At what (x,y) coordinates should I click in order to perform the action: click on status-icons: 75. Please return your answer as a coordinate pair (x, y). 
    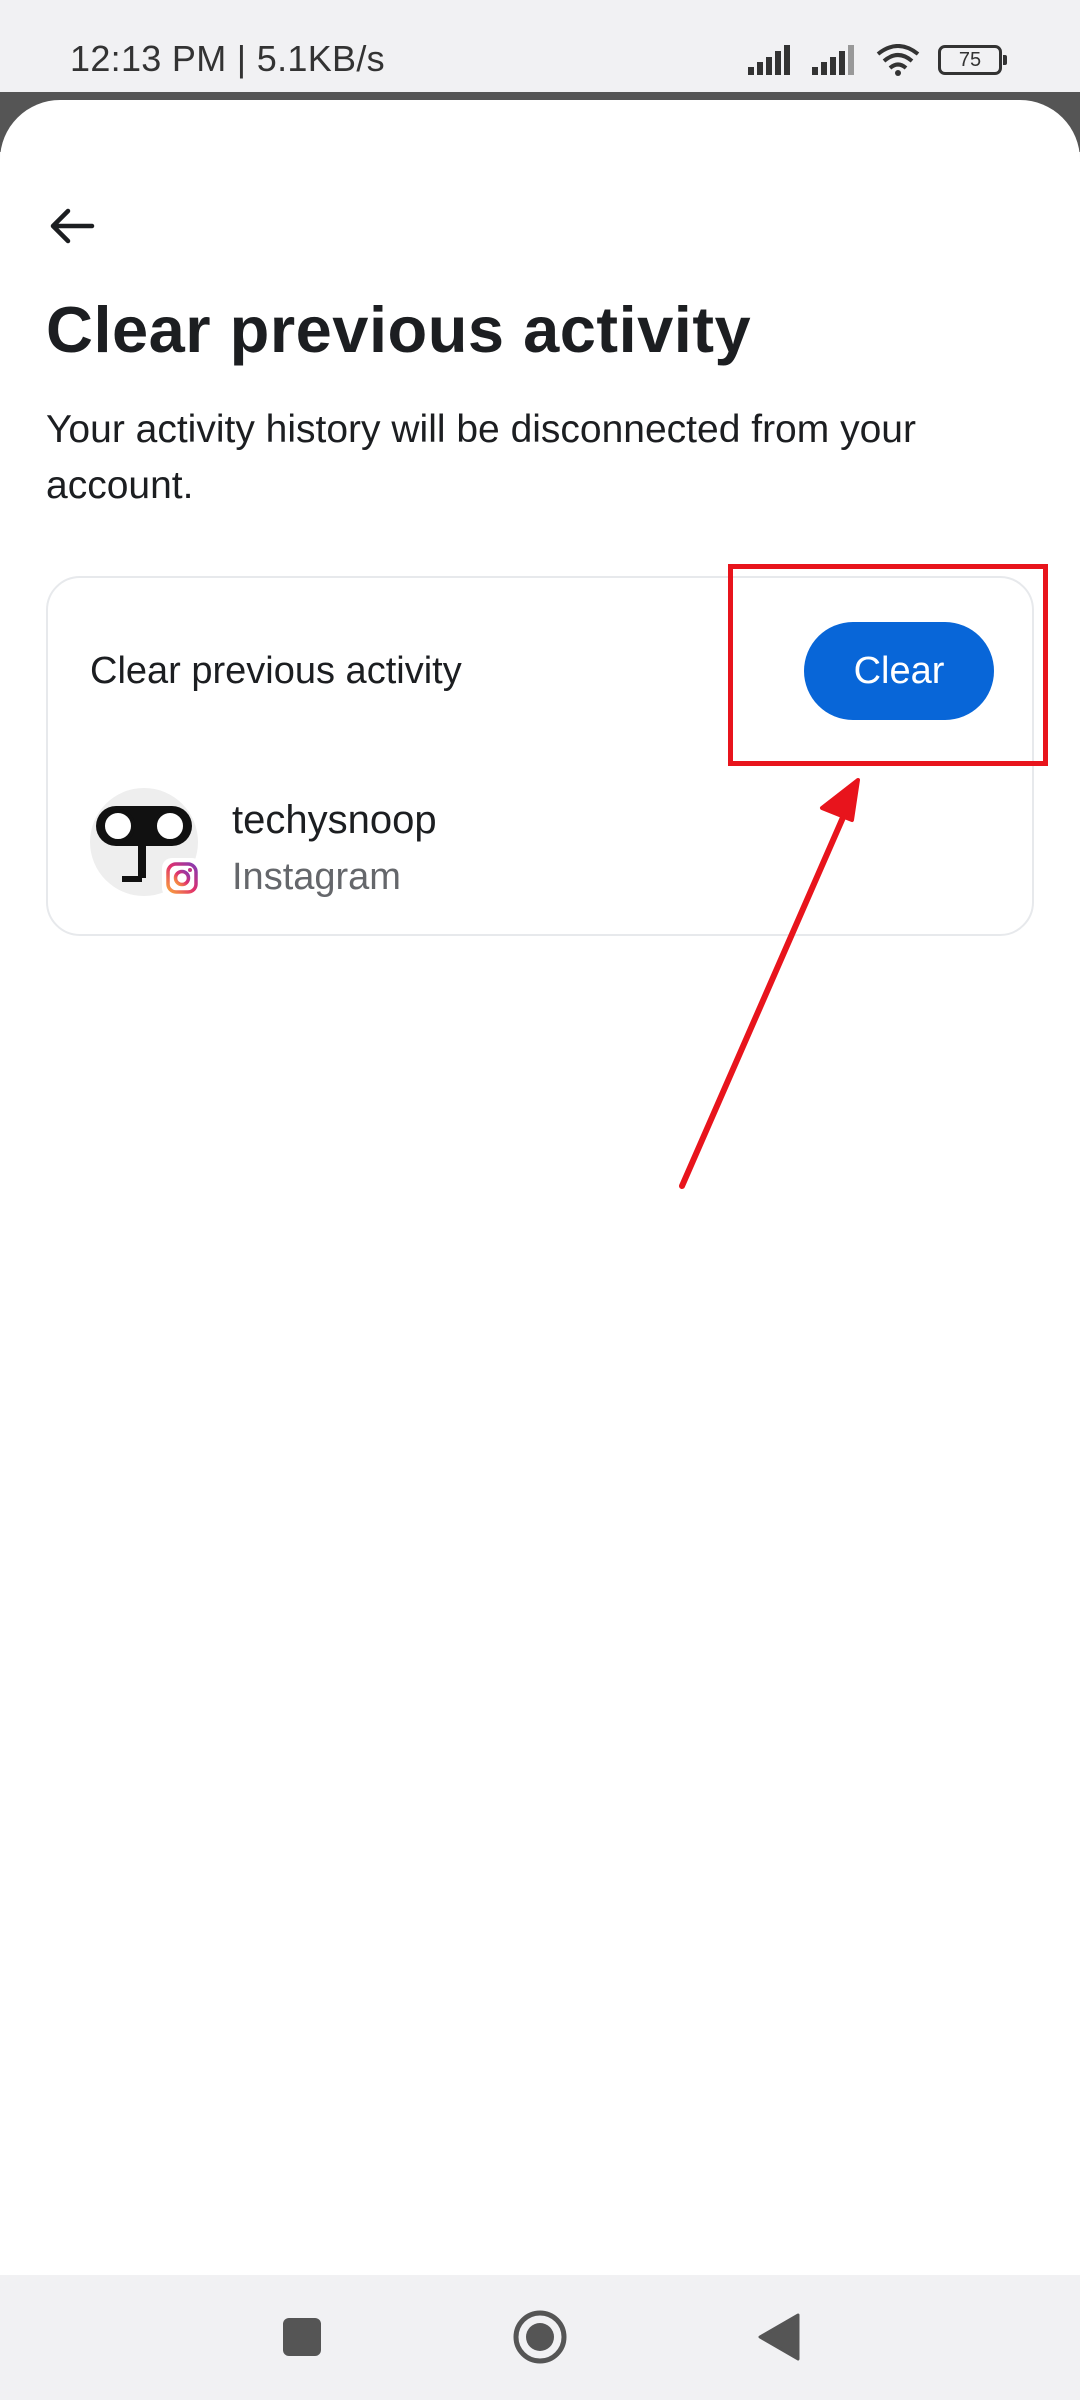
    Looking at the image, I should click on (877, 60).